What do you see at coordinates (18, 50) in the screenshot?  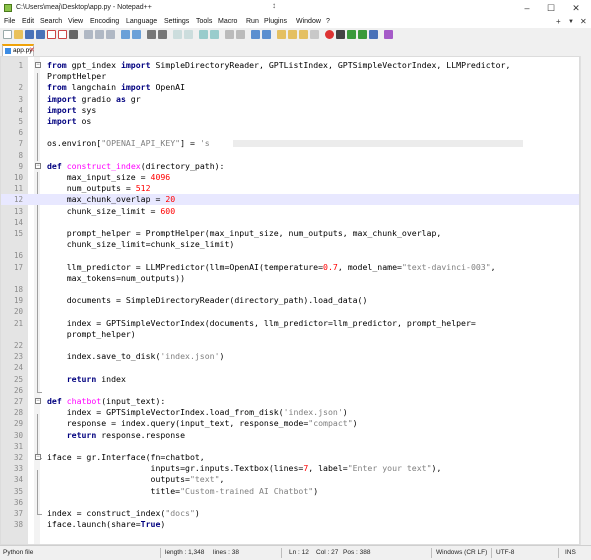 I see `tab-app-py: app.py ✕` at bounding box center [18, 50].